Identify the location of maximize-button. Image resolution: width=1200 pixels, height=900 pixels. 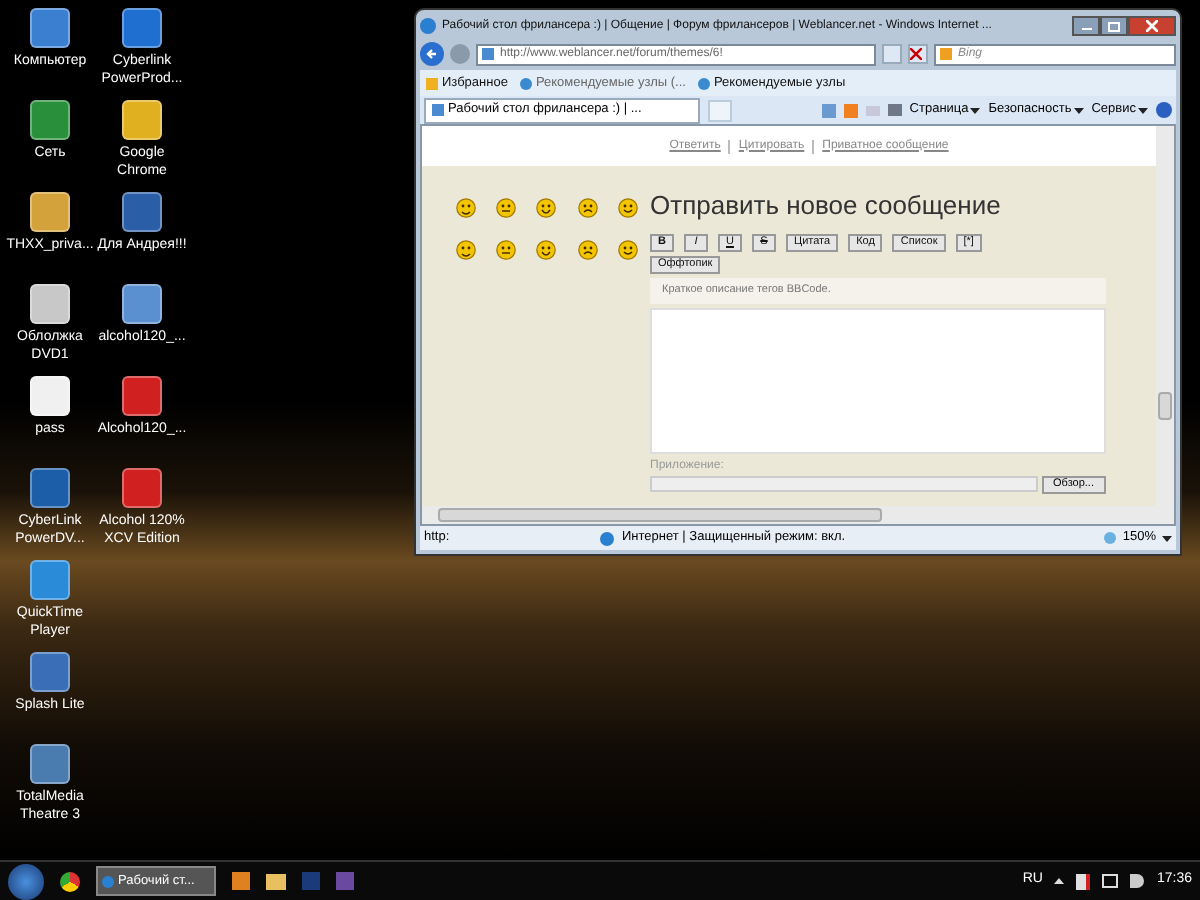
(1114, 26).